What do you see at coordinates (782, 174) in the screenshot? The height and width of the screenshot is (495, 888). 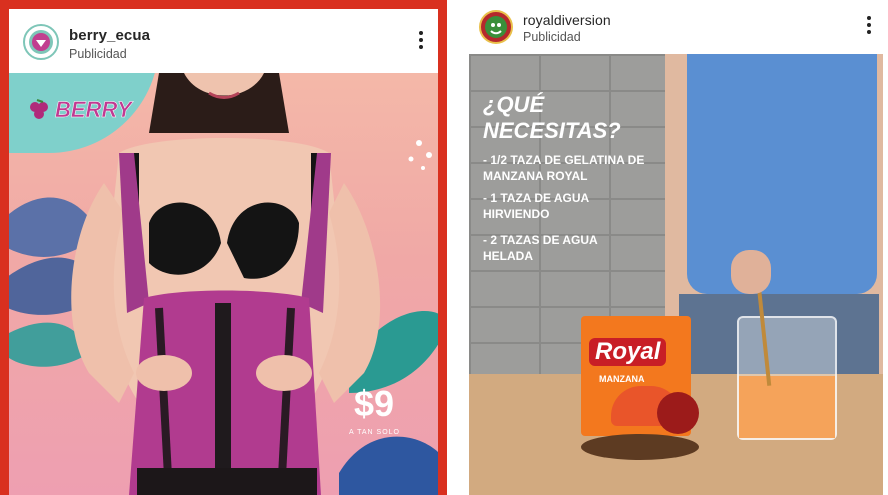 I see `blue-blouse` at bounding box center [782, 174].